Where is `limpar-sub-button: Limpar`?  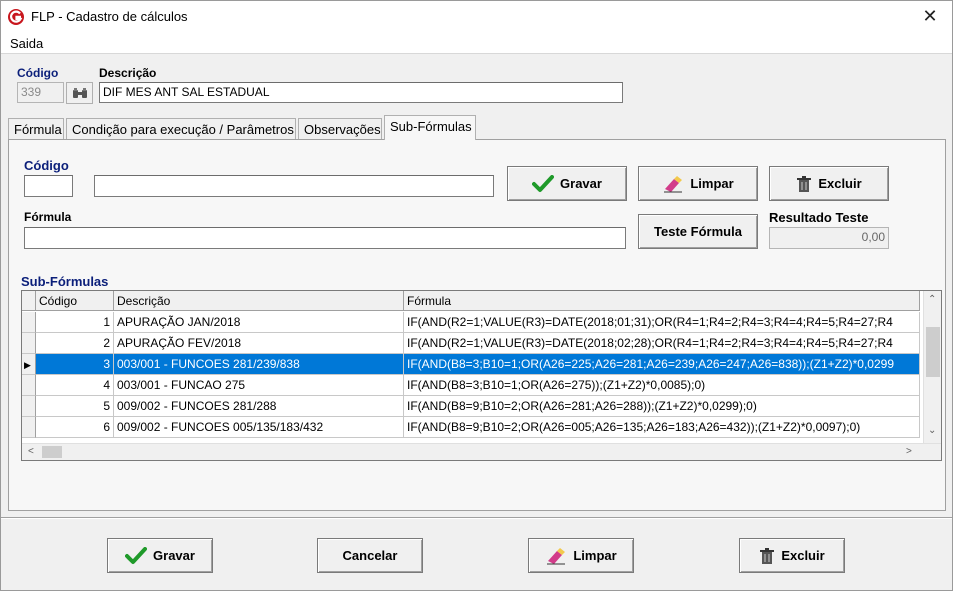
limpar-sub-button: Limpar is located at coordinates (698, 183).